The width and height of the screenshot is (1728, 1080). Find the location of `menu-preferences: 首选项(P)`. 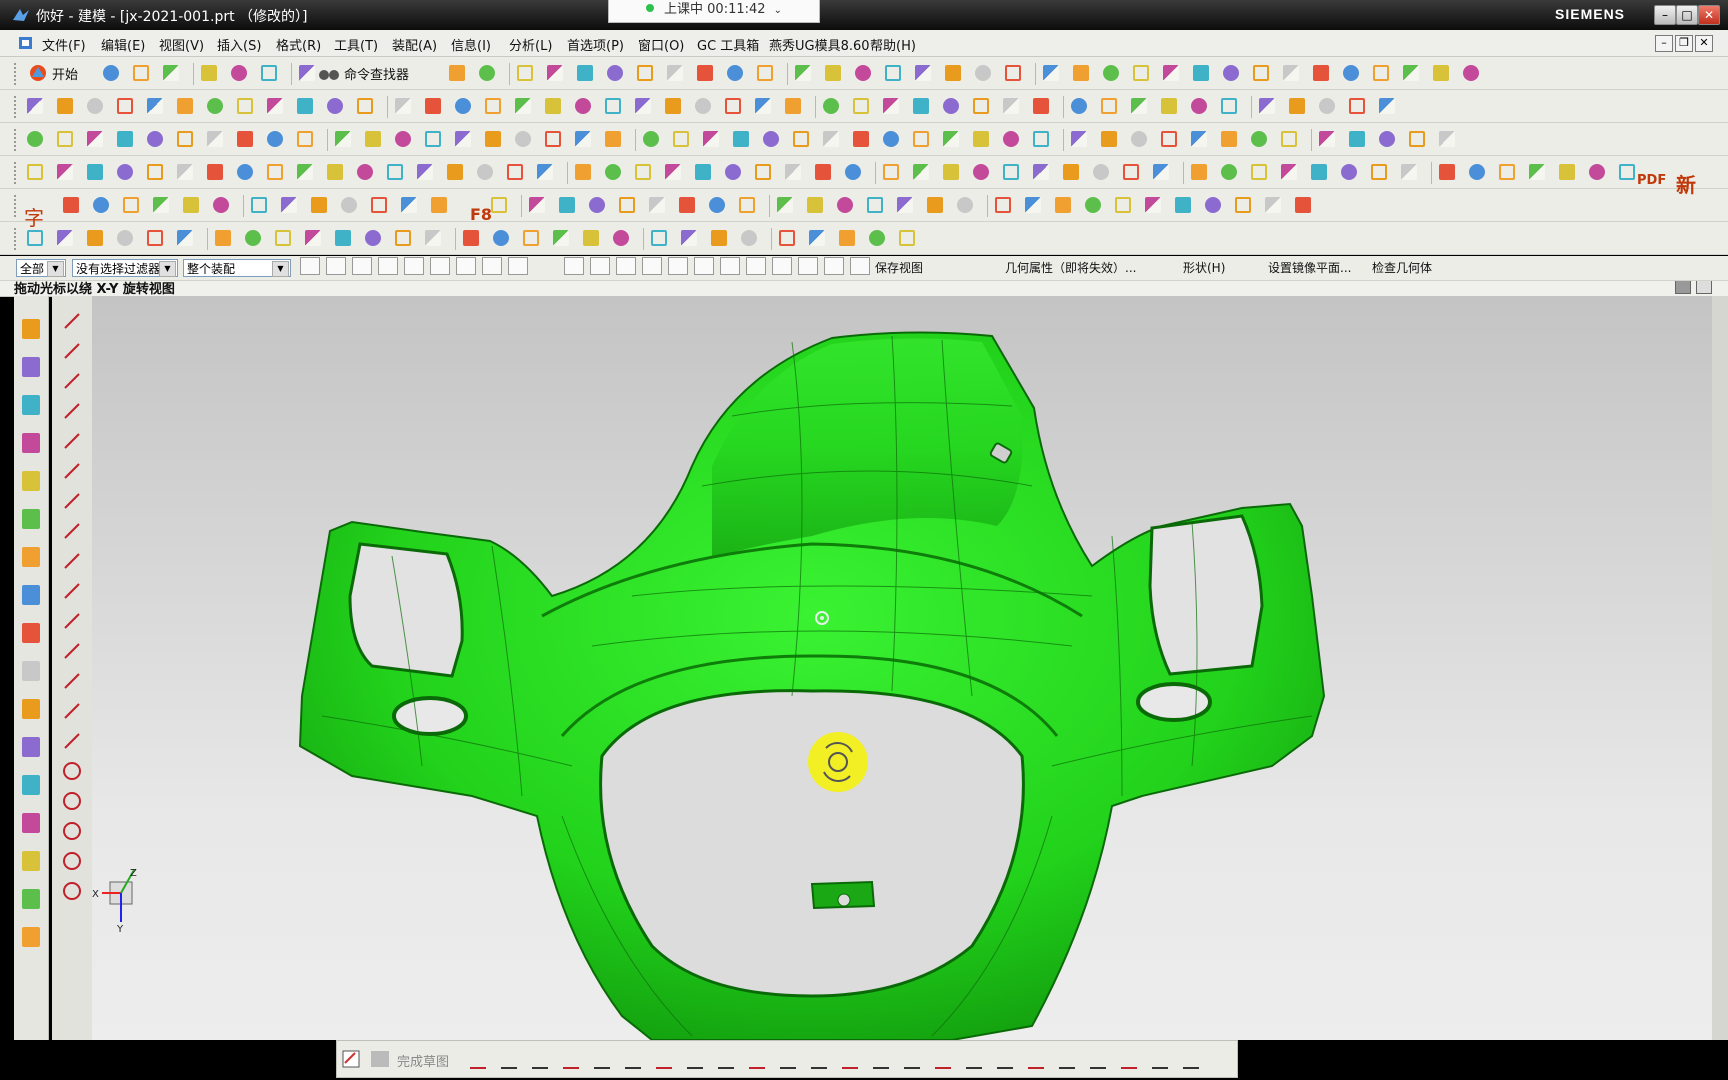

menu-preferences: 首选项(P) is located at coordinates (595, 44).